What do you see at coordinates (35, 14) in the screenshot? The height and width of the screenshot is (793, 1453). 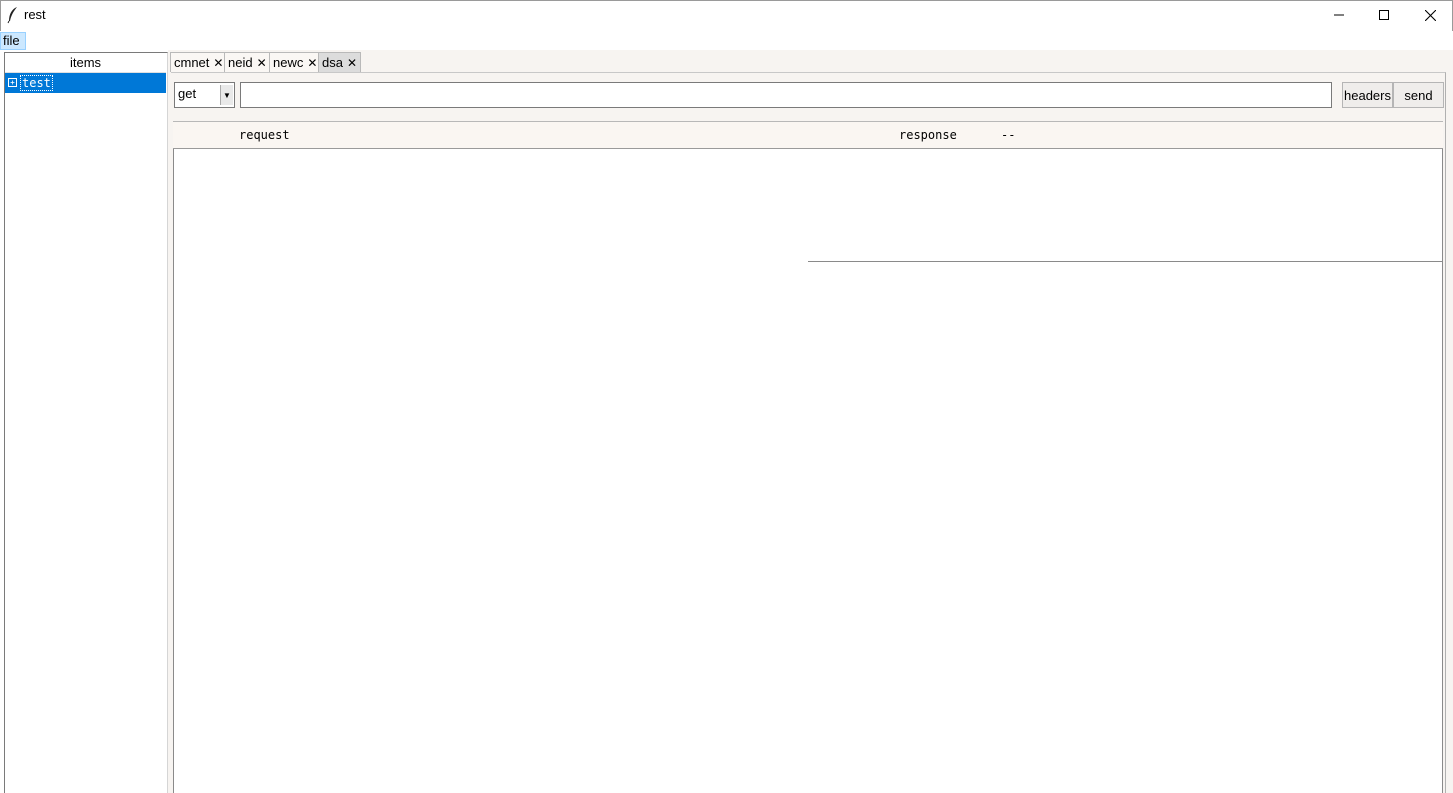 I see `window-title: rest` at bounding box center [35, 14].